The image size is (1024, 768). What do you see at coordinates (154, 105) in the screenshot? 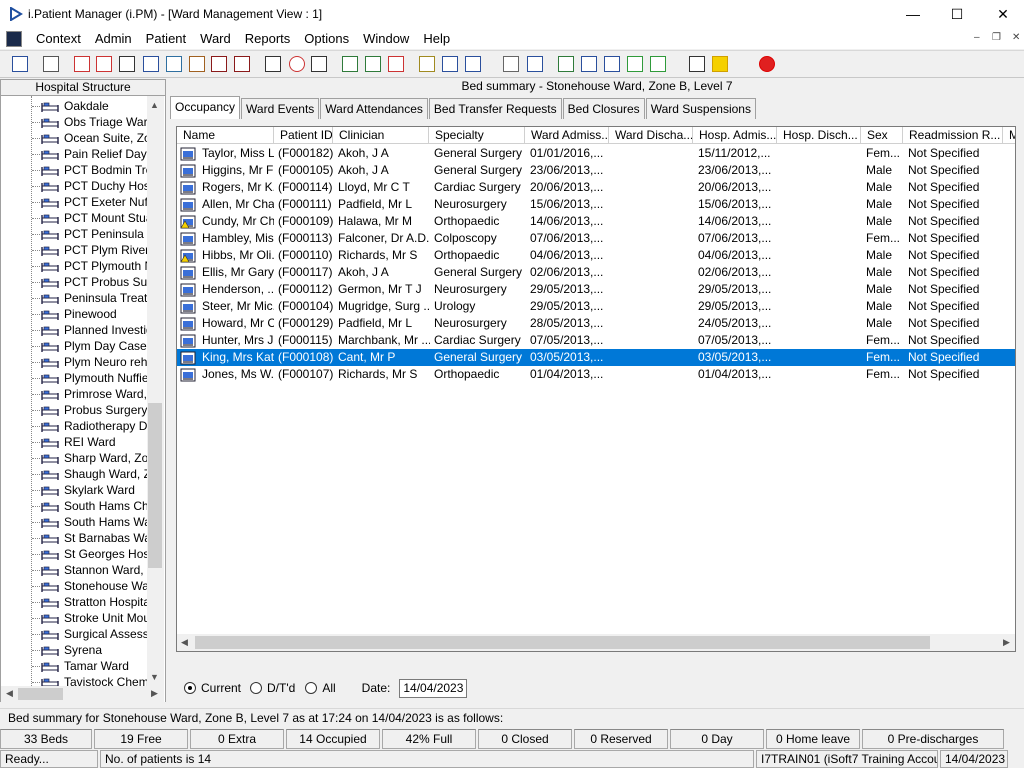
I see `scroll-up-icon: ▲` at bounding box center [154, 105].